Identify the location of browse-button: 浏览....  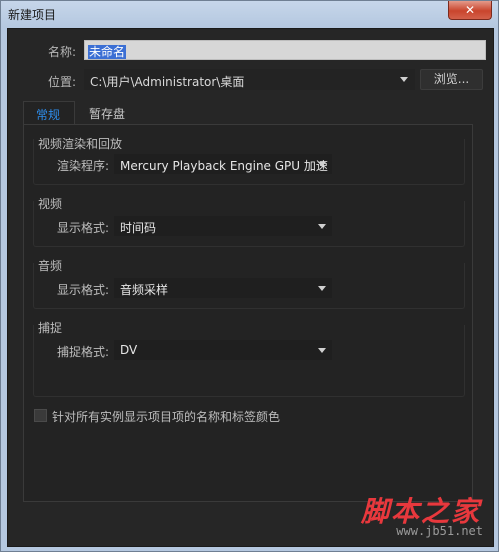
(451, 79).